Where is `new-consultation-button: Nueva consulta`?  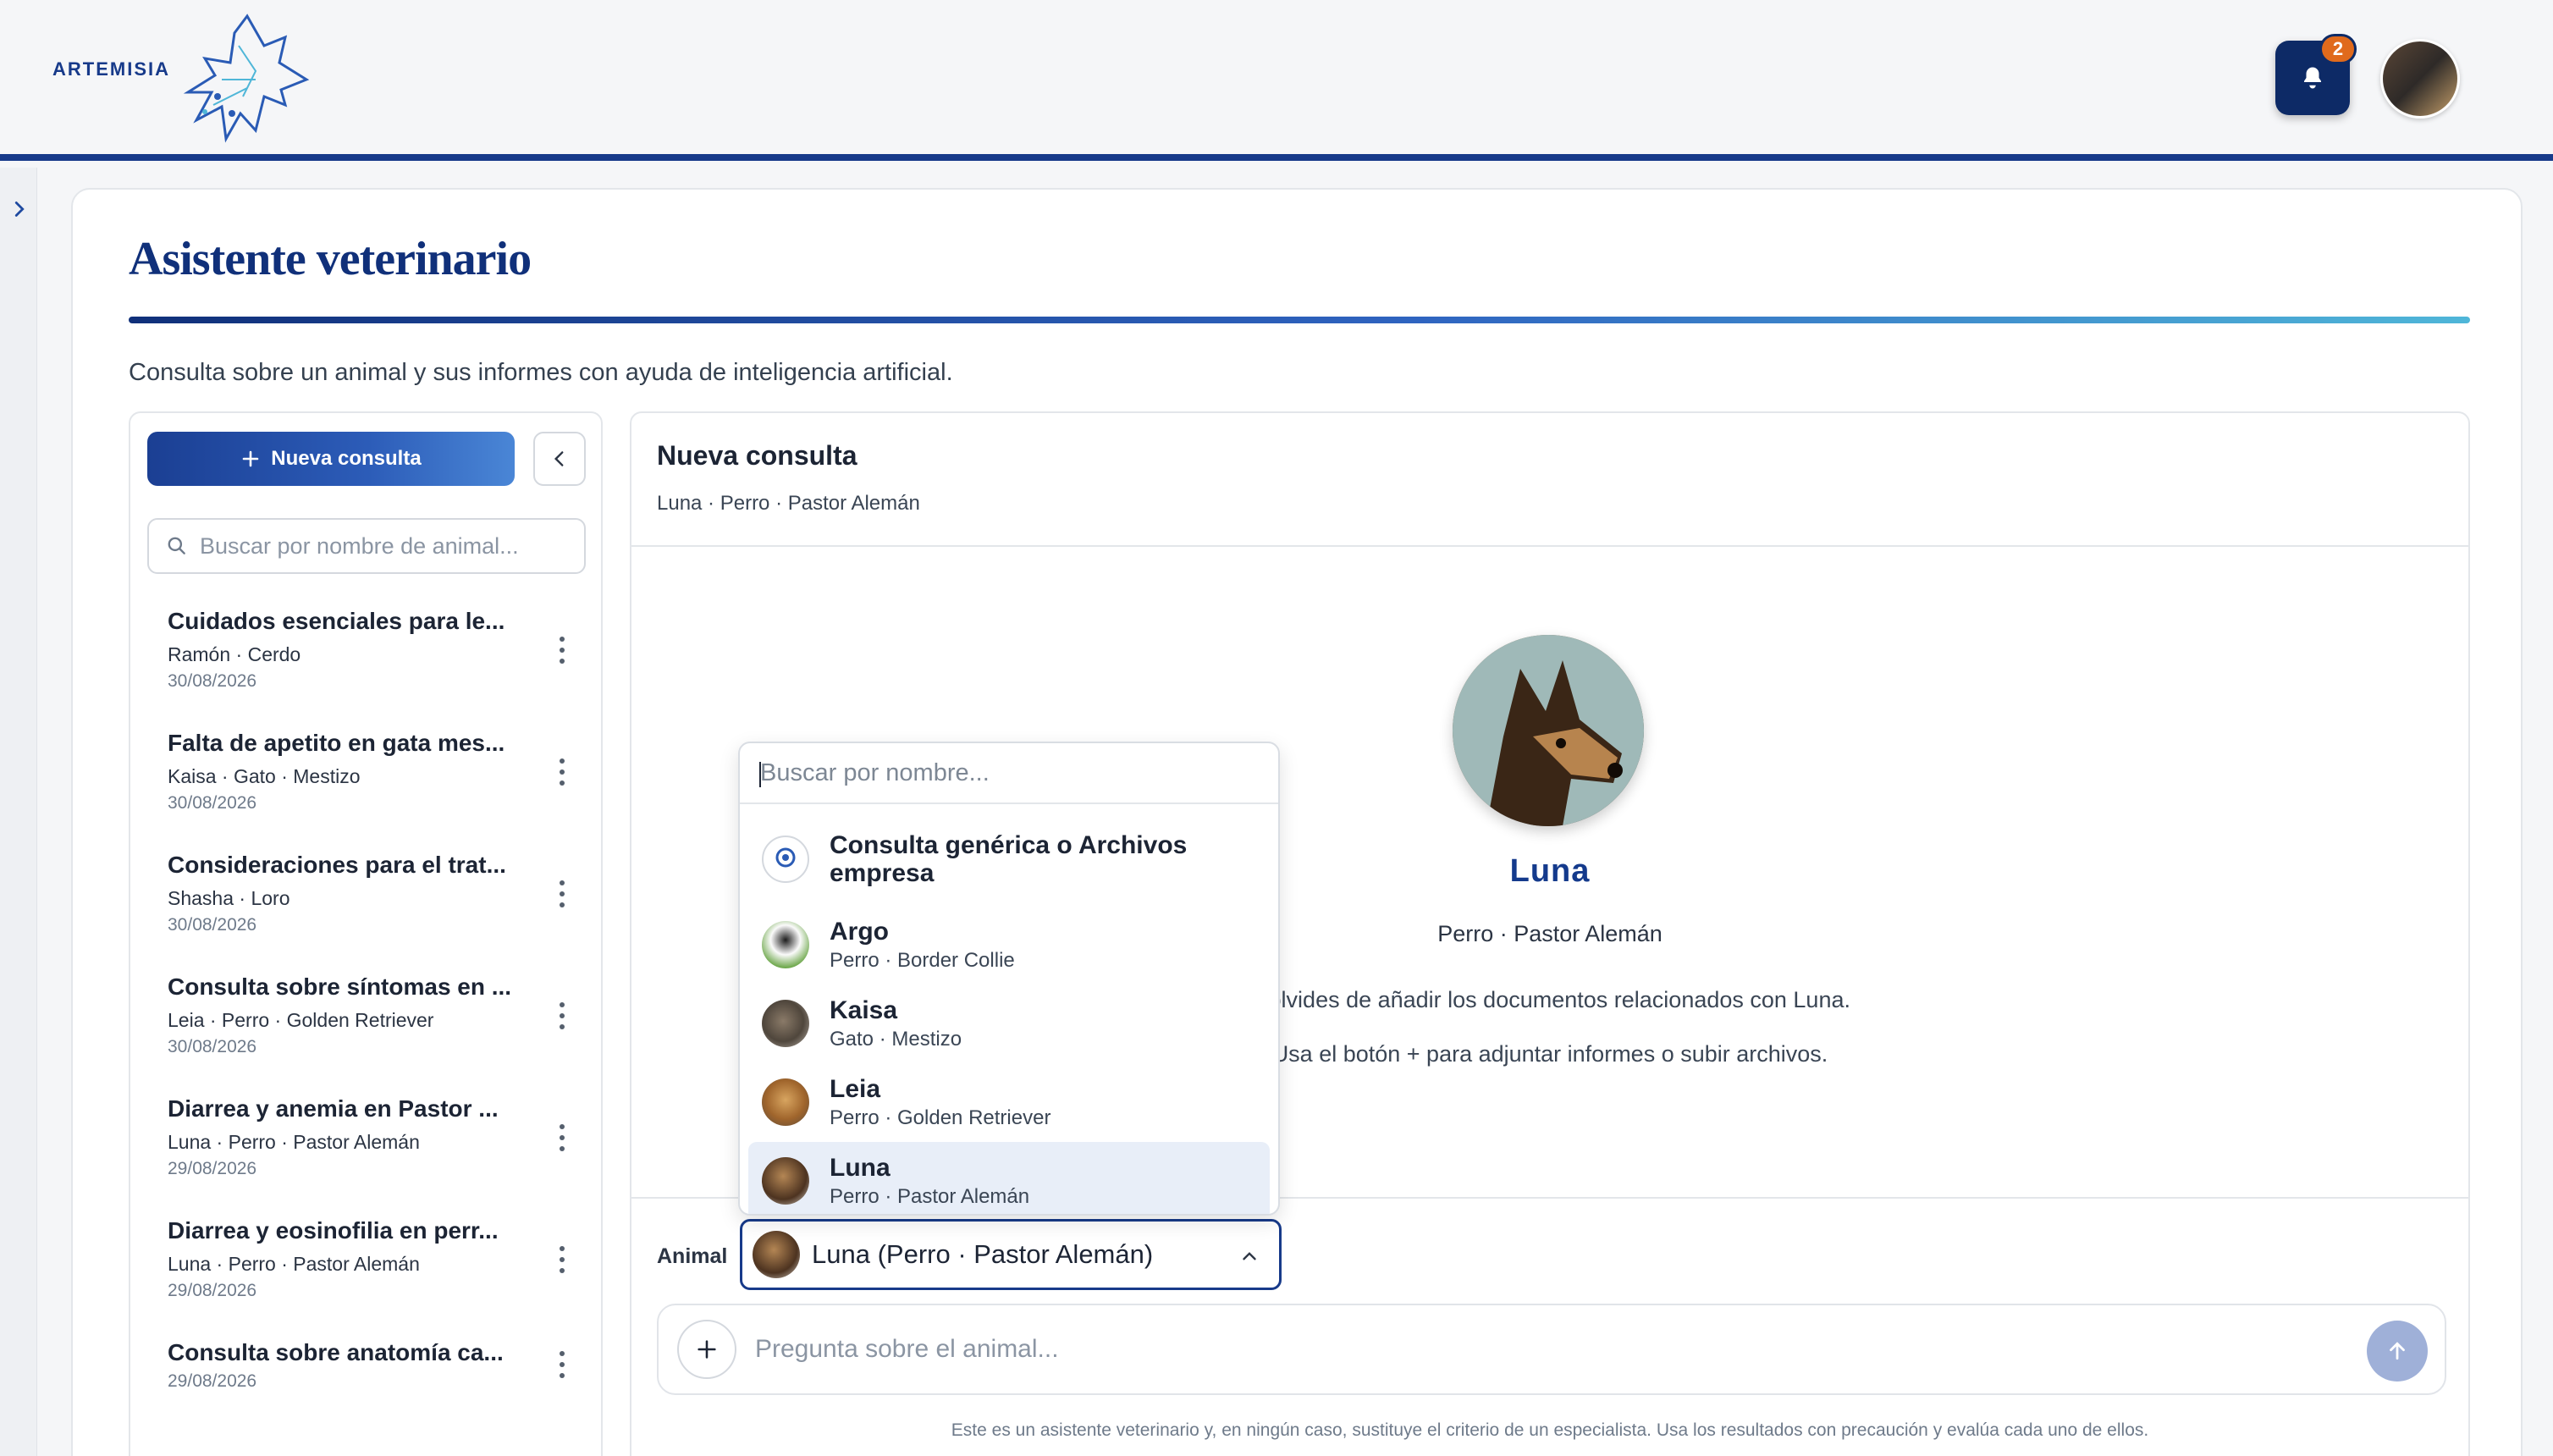
new-consultation-button: Nueva consulta is located at coordinates (331, 459).